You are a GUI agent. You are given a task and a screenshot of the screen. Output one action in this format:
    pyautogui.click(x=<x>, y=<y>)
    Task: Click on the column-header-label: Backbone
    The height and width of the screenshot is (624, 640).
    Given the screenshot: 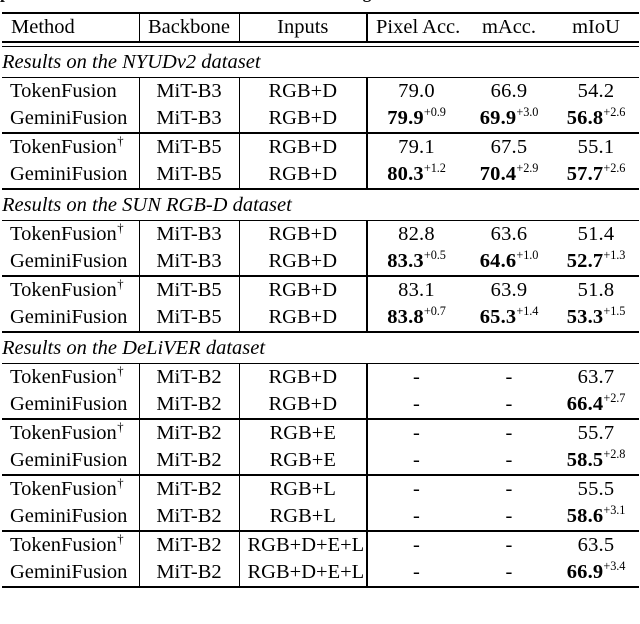 What is the action you would take?
    pyautogui.click(x=189, y=27)
    